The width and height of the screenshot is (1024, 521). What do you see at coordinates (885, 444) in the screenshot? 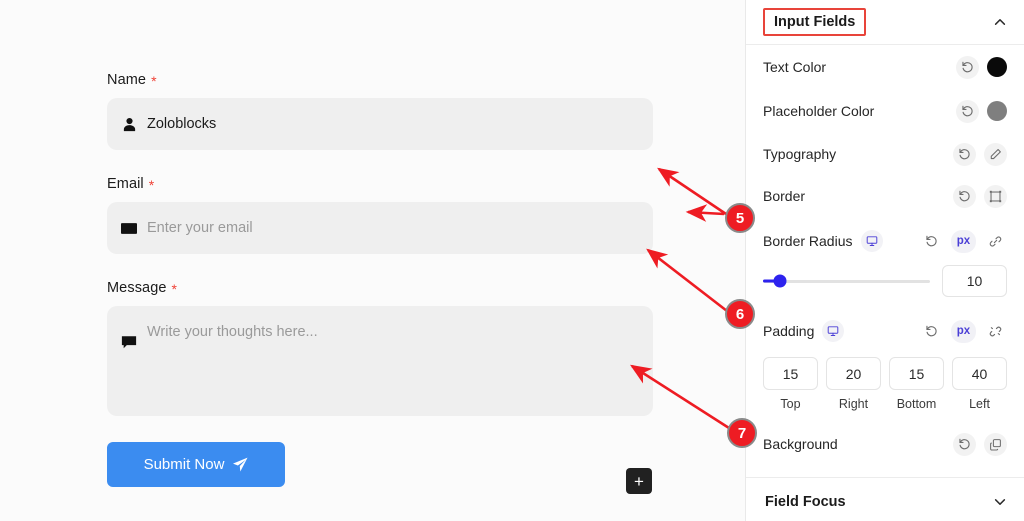
I see `setting-row-background: Background` at bounding box center [885, 444].